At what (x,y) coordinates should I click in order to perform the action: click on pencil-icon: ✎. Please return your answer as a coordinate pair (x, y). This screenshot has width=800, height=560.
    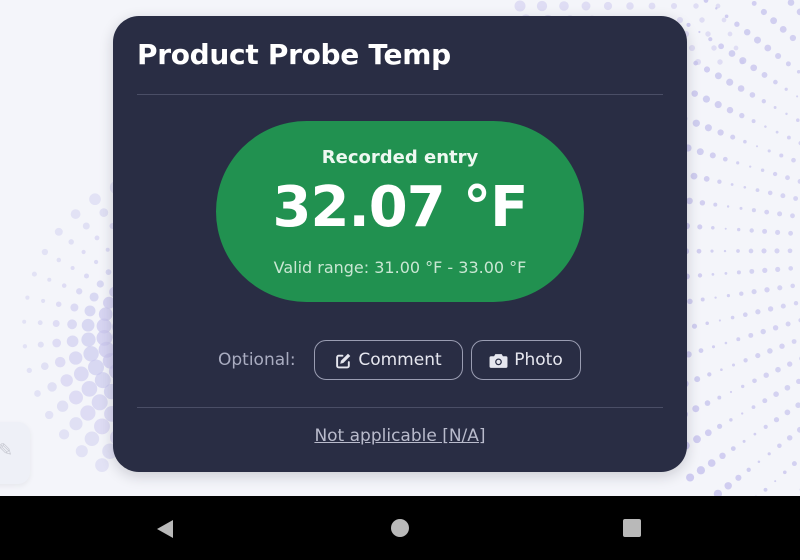
    Looking at the image, I should click on (7, 450).